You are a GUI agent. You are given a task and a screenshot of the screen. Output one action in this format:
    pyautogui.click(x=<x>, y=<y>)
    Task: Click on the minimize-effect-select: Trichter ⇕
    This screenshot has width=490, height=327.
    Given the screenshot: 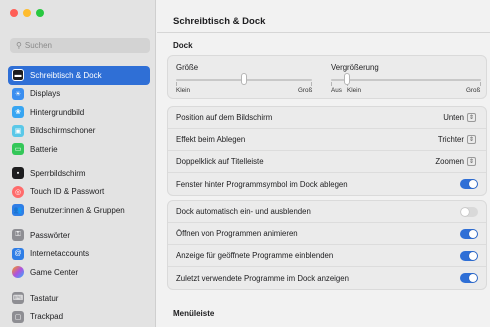 What is the action you would take?
    pyautogui.click(x=457, y=139)
    